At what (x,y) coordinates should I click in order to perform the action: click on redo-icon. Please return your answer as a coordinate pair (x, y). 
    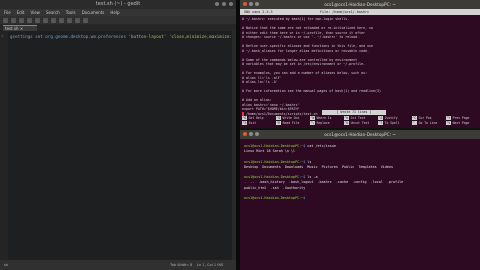
    Looking at the image, I should click on (45, 20).